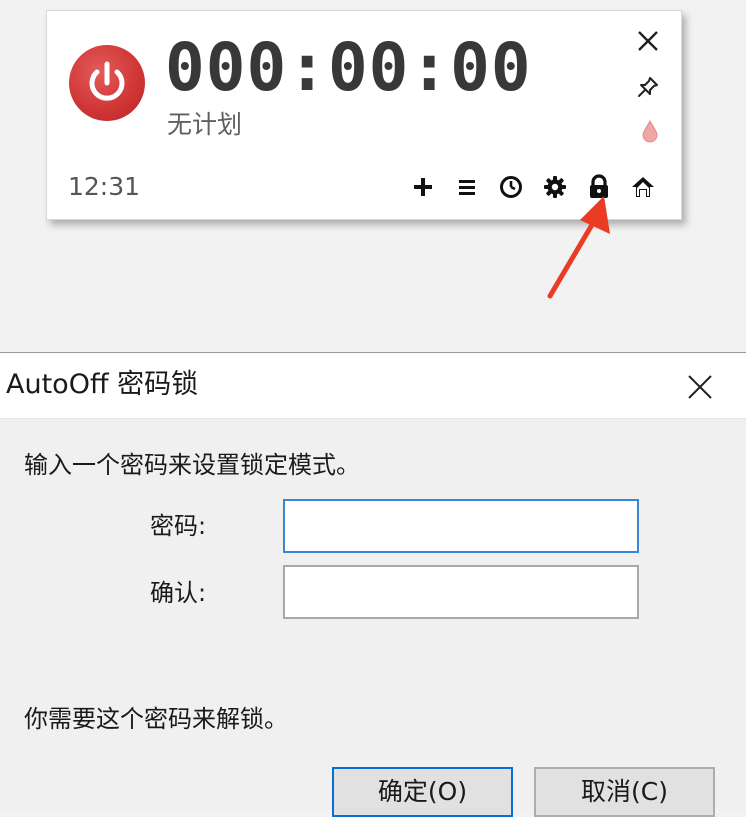 This screenshot has width=746, height=817. I want to click on password-label: 密码:, so click(178, 526).